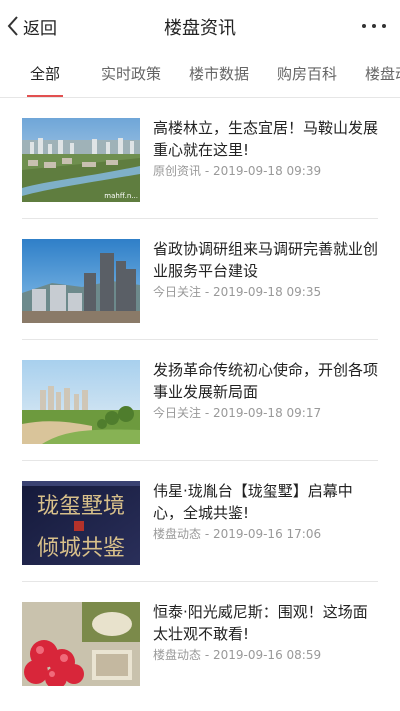 The width and height of the screenshot is (400, 711). I want to click on tab-market-data: 楼市数据, so click(219, 74).